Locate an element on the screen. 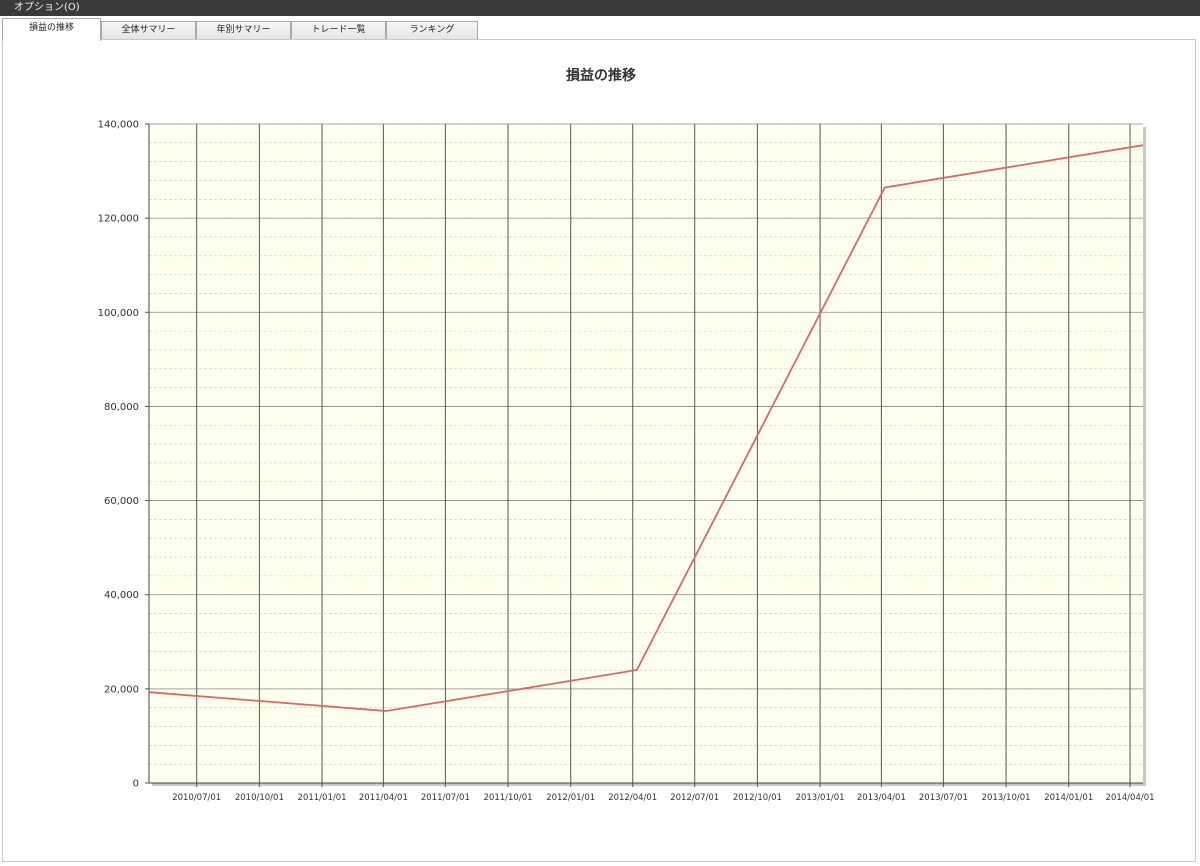 Image resolution: width=1200 pixels, height=866 pixels. tab-trade-list: トレード一覧 is located at coordinates (338, 30).